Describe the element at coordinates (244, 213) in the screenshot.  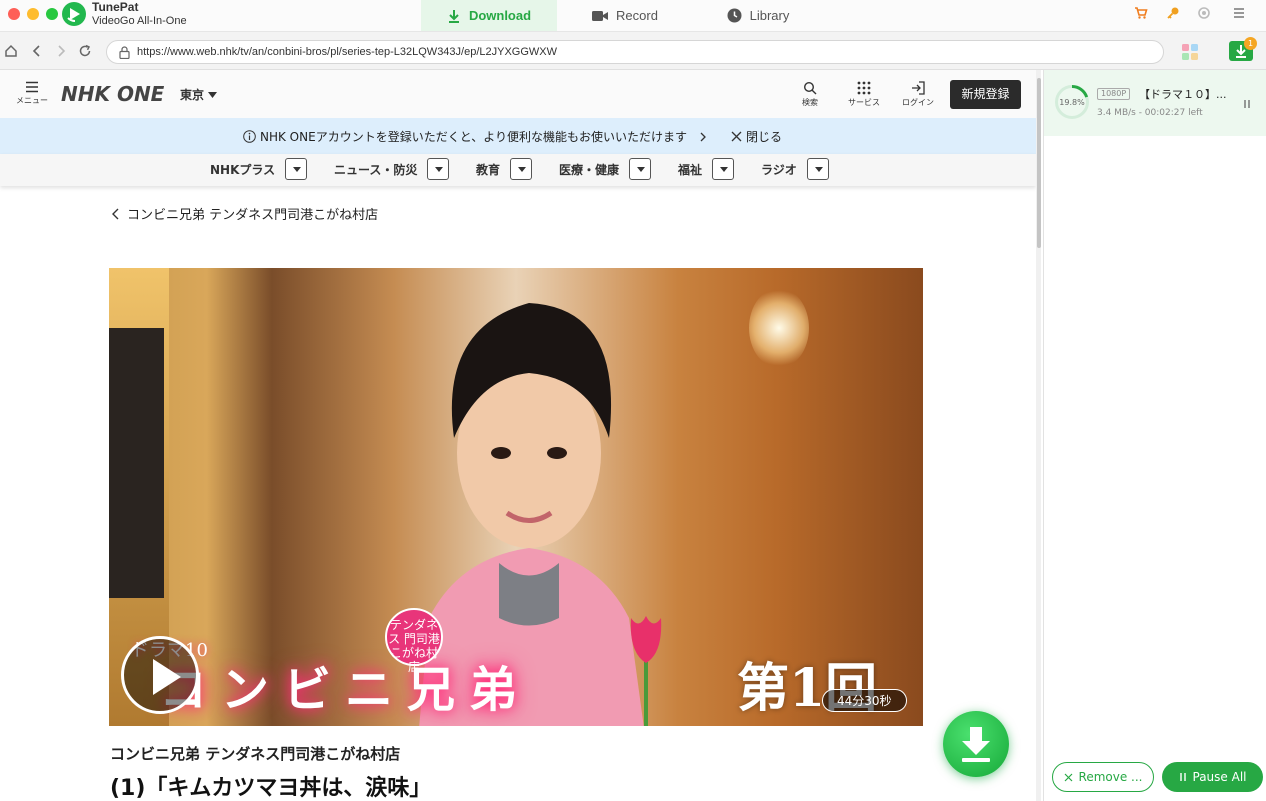
I see `breadcrumb: コンビニ兄弟 テンダネス門司港こがね村店` at that location.